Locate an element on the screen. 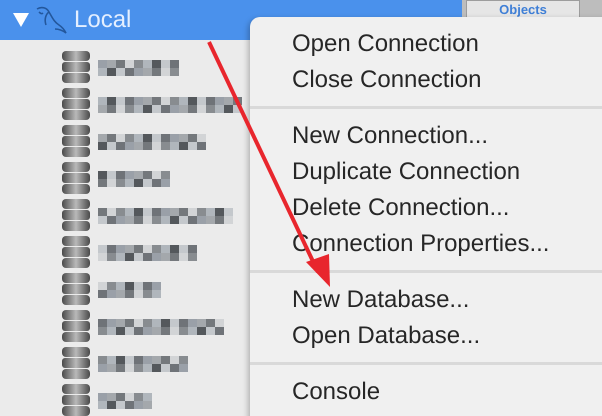  dolphin-icon is located at coordinates (51, 20).